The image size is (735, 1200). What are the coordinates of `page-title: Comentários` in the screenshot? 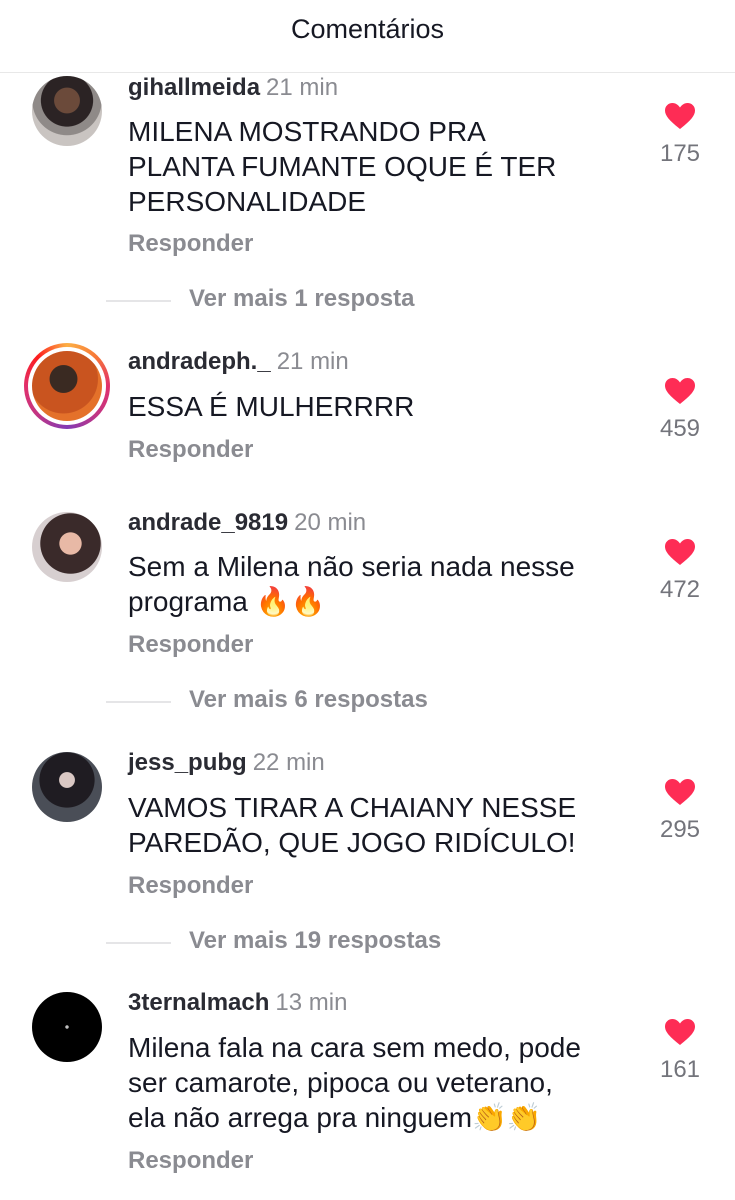 It's located at (367, 29).